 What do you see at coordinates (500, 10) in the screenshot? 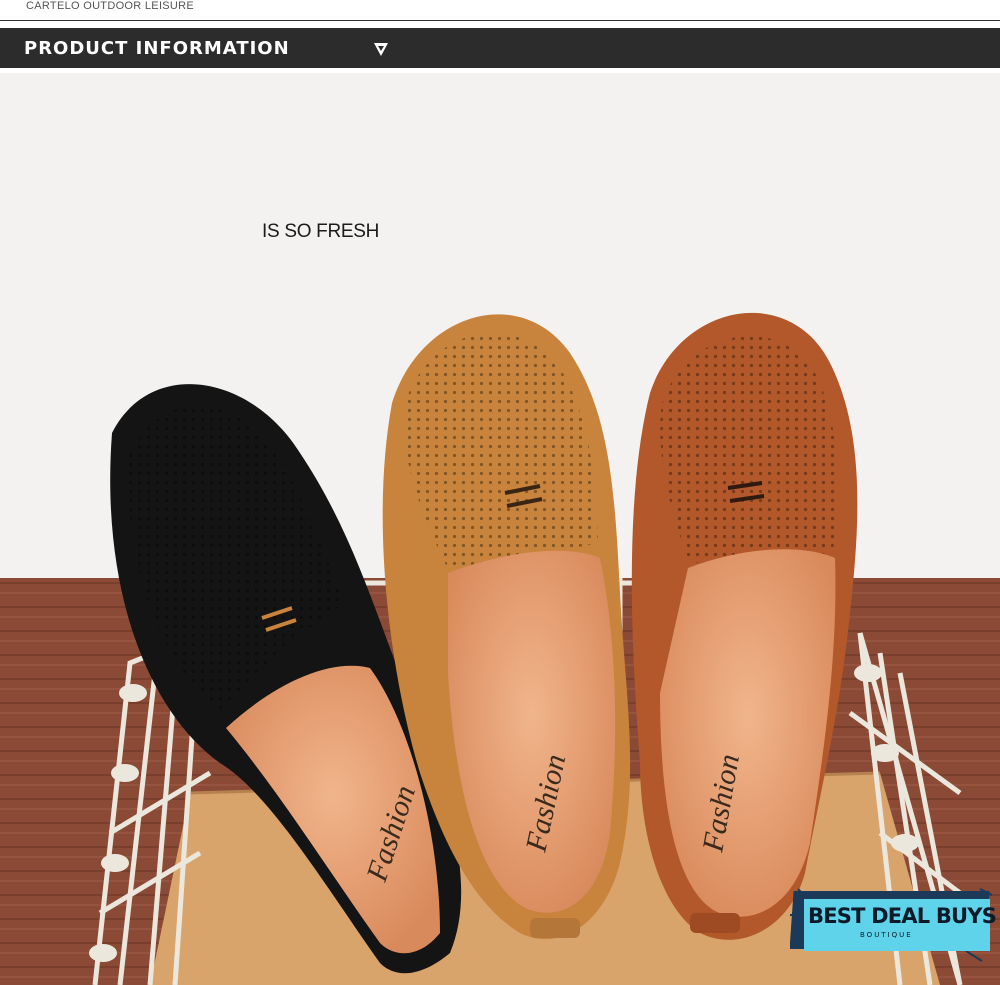
I see `brand-strip: CARTELO OUTDOOR LEISURE` at bounding box center [500, 10].